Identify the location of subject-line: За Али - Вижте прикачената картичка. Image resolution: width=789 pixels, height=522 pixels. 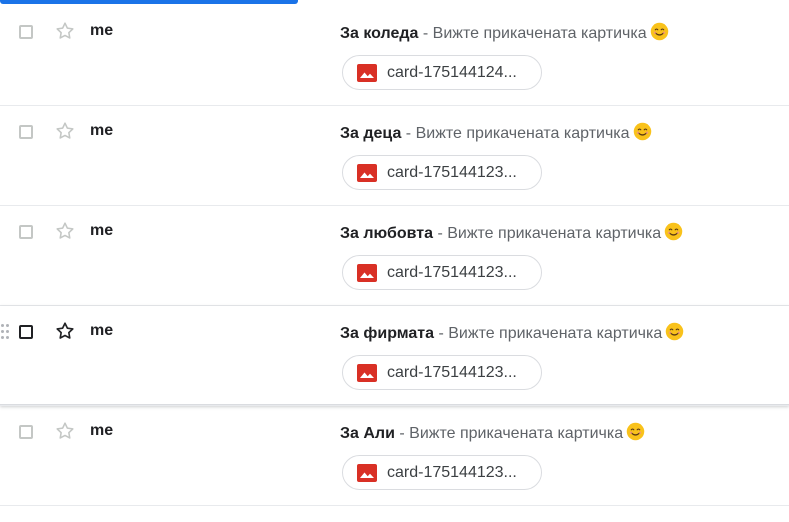
(492, 432).